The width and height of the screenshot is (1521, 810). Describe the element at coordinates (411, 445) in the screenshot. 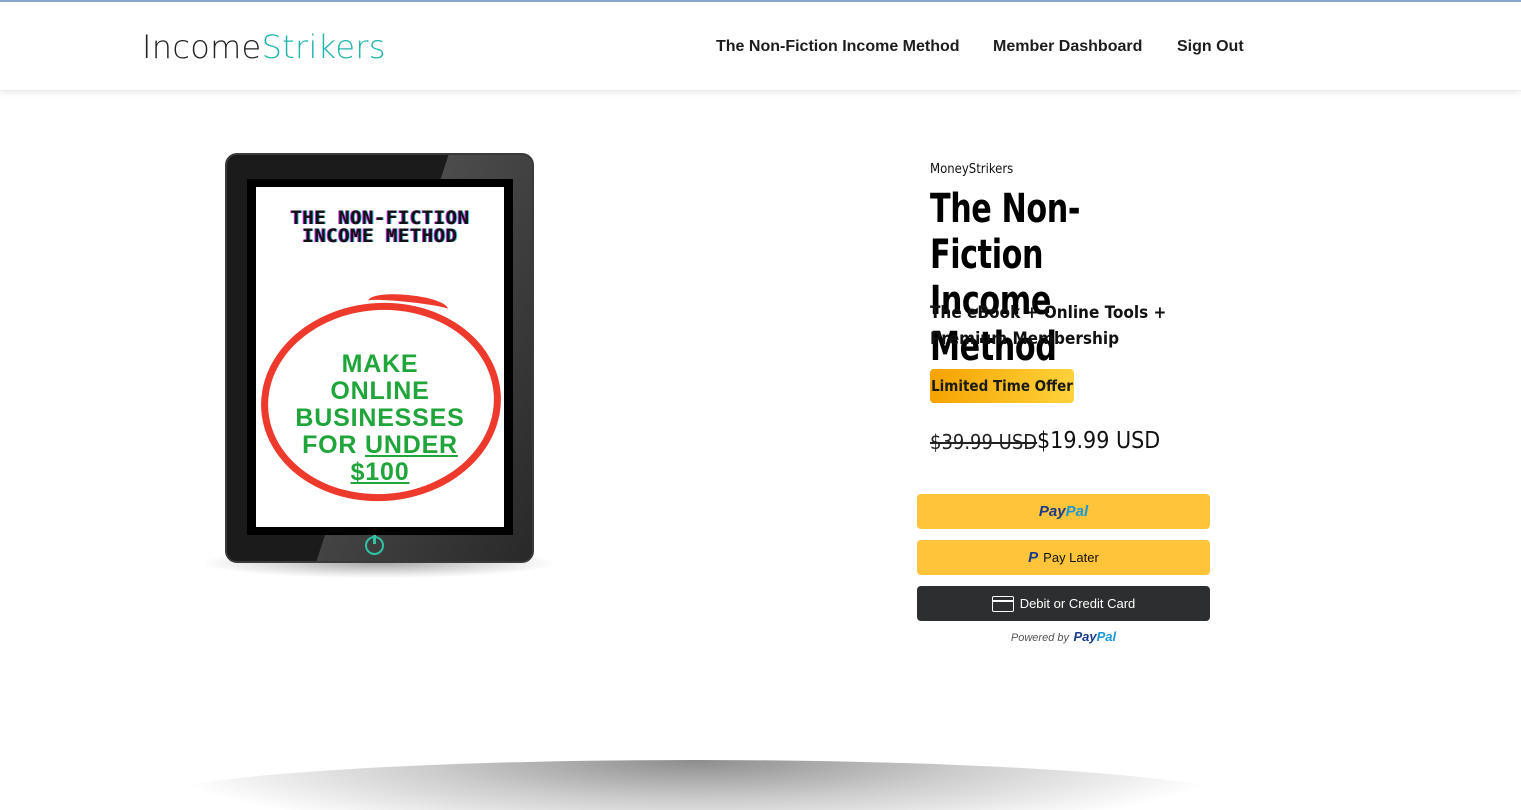

I see `cover-line-4-underline: UNDER` at that location.